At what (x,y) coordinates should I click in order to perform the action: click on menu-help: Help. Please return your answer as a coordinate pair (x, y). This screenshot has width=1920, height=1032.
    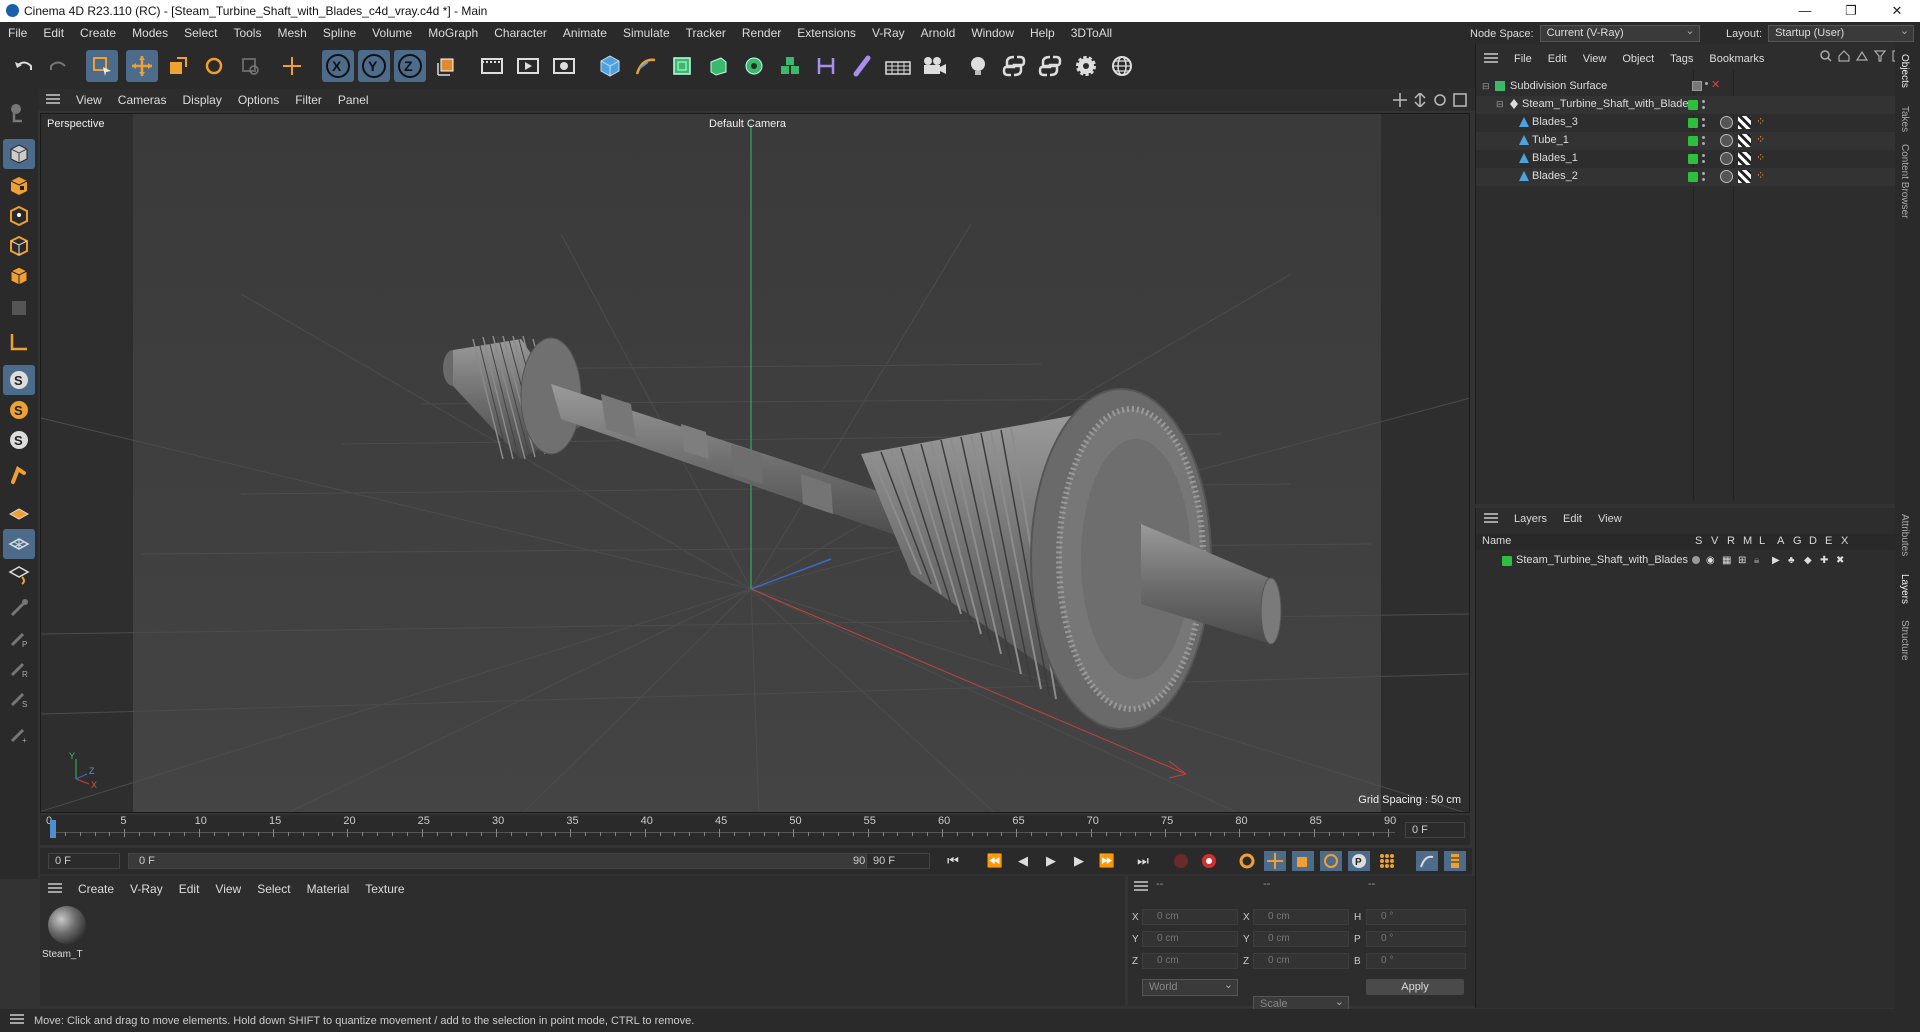
    Looking at the image, I should click on (1042, 33).